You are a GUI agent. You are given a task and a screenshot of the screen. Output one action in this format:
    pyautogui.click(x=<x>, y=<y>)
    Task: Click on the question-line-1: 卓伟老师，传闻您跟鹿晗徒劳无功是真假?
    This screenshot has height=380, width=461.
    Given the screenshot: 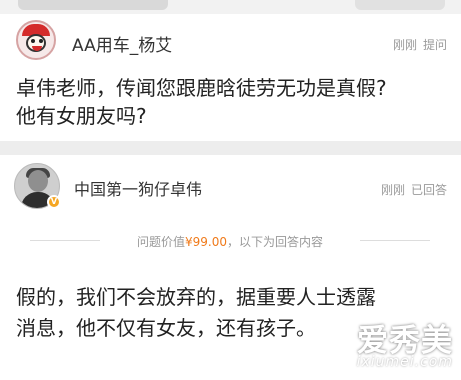 What is the action you would take?
    pyautogui.click(x=201, y=88)
    